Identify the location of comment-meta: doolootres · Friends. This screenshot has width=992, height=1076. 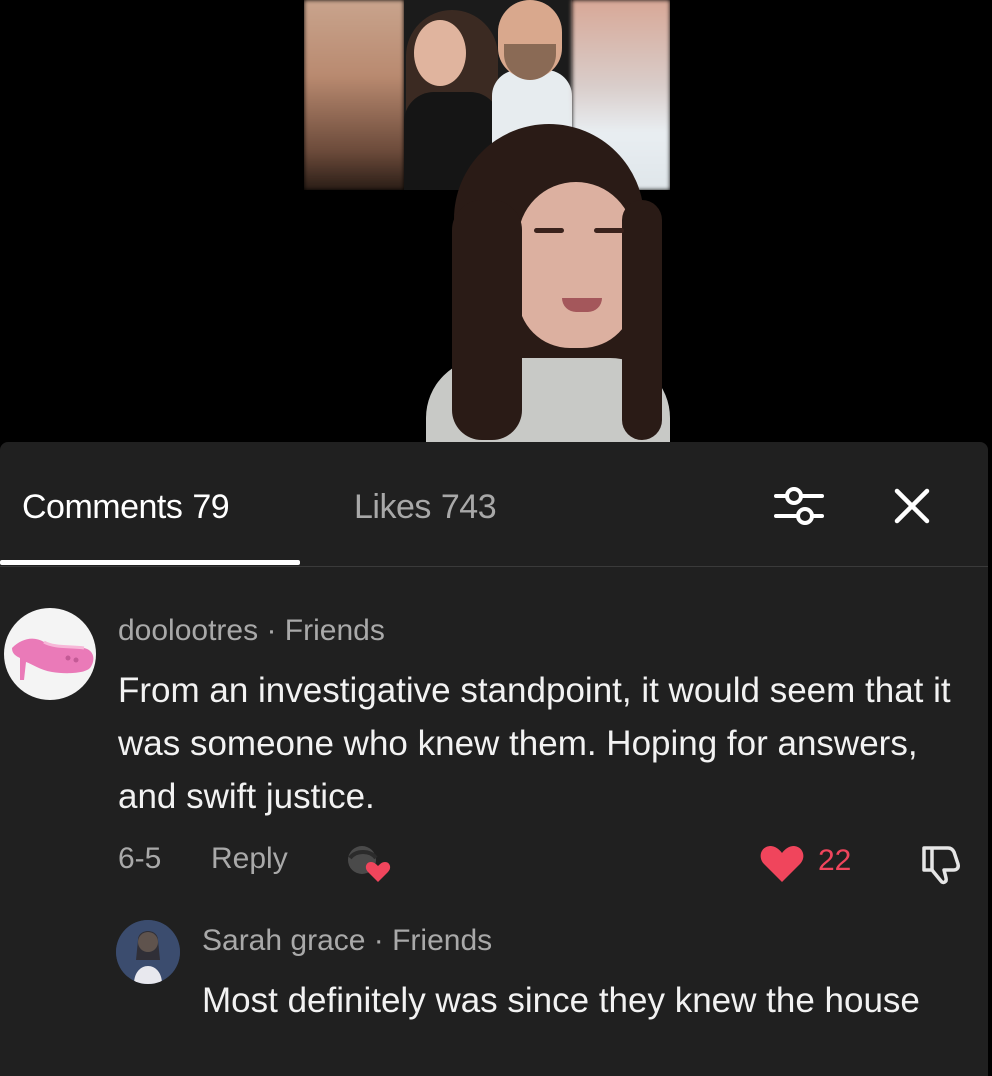
(251, 631).